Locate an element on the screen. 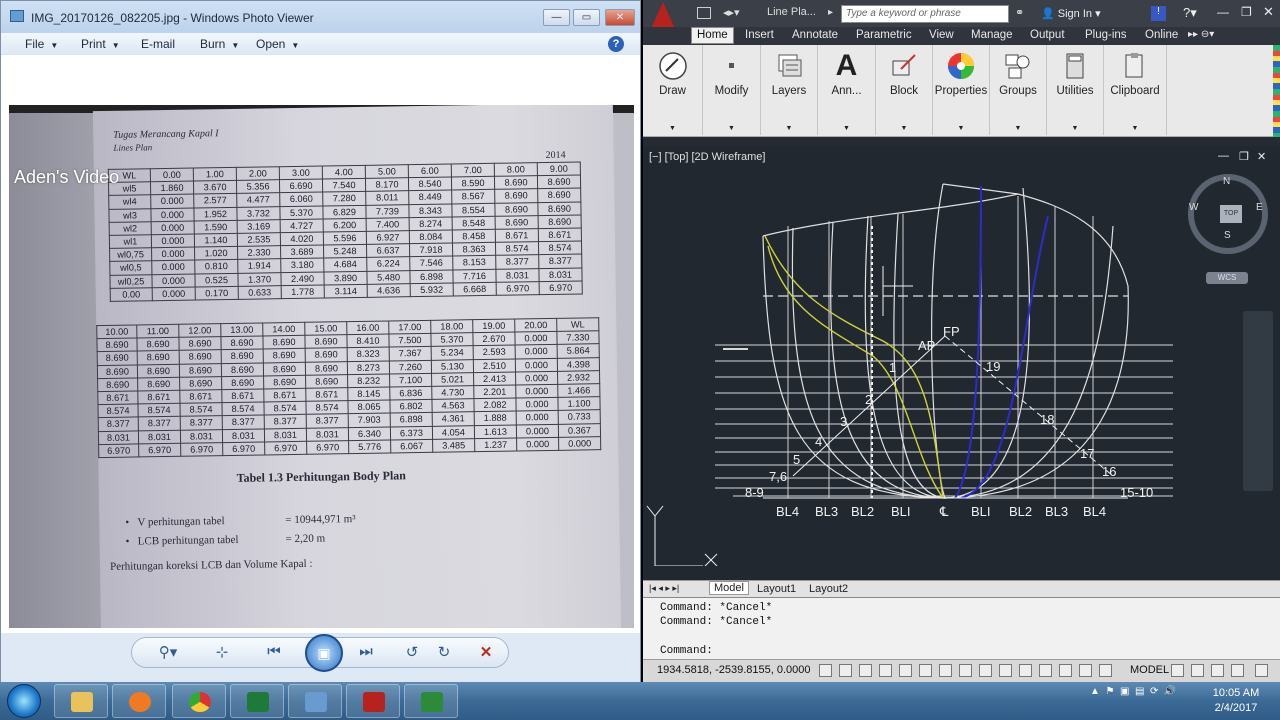 The width and height of the screenshot is (1280, 720). taskbar-app is located at coordinates (431, 701).